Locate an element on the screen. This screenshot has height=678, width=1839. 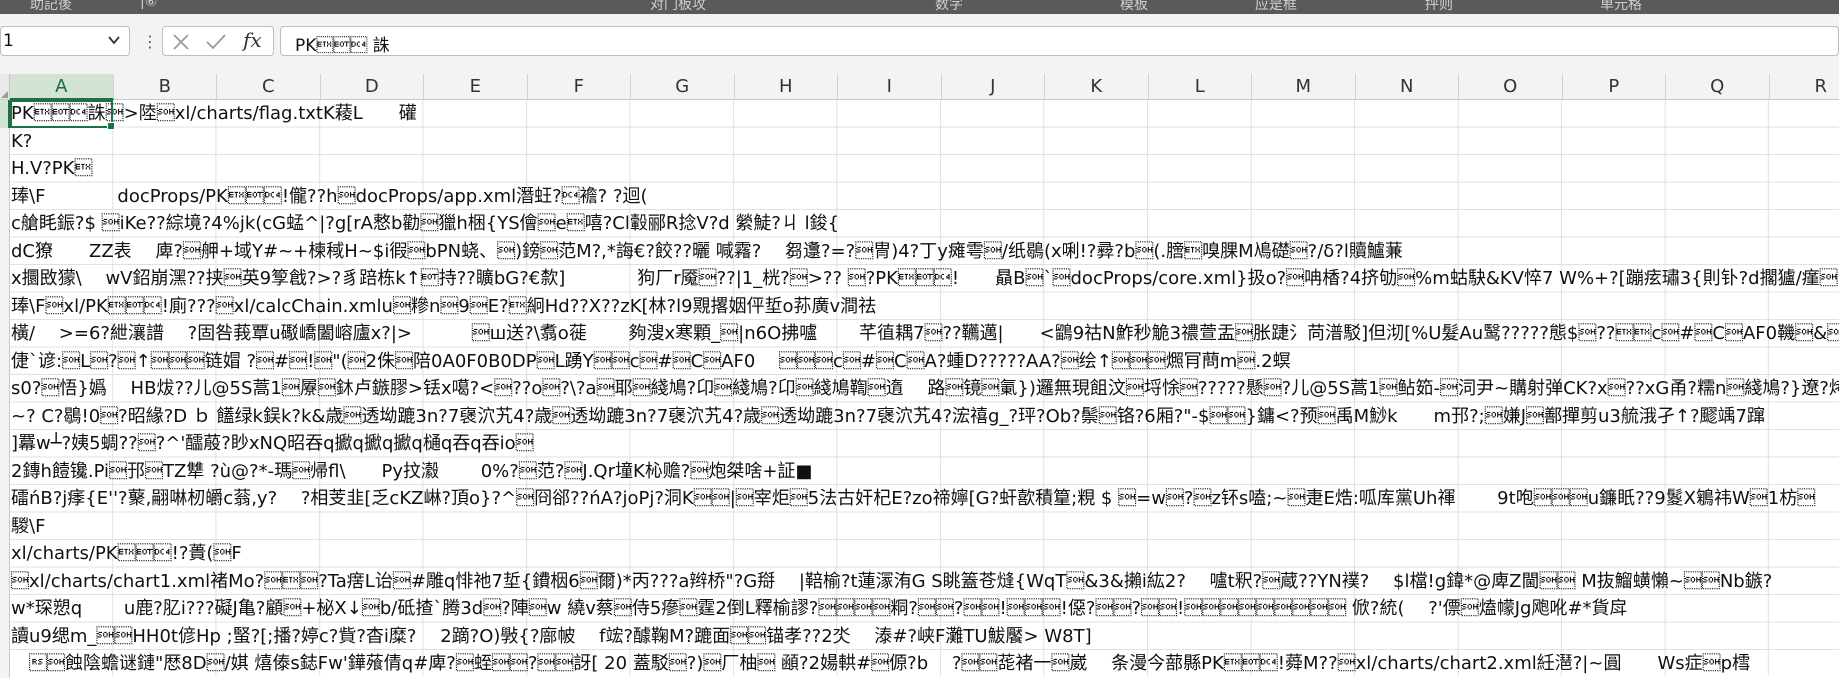
ribbon-item: |⑥ is located at coordinates (148, 5).